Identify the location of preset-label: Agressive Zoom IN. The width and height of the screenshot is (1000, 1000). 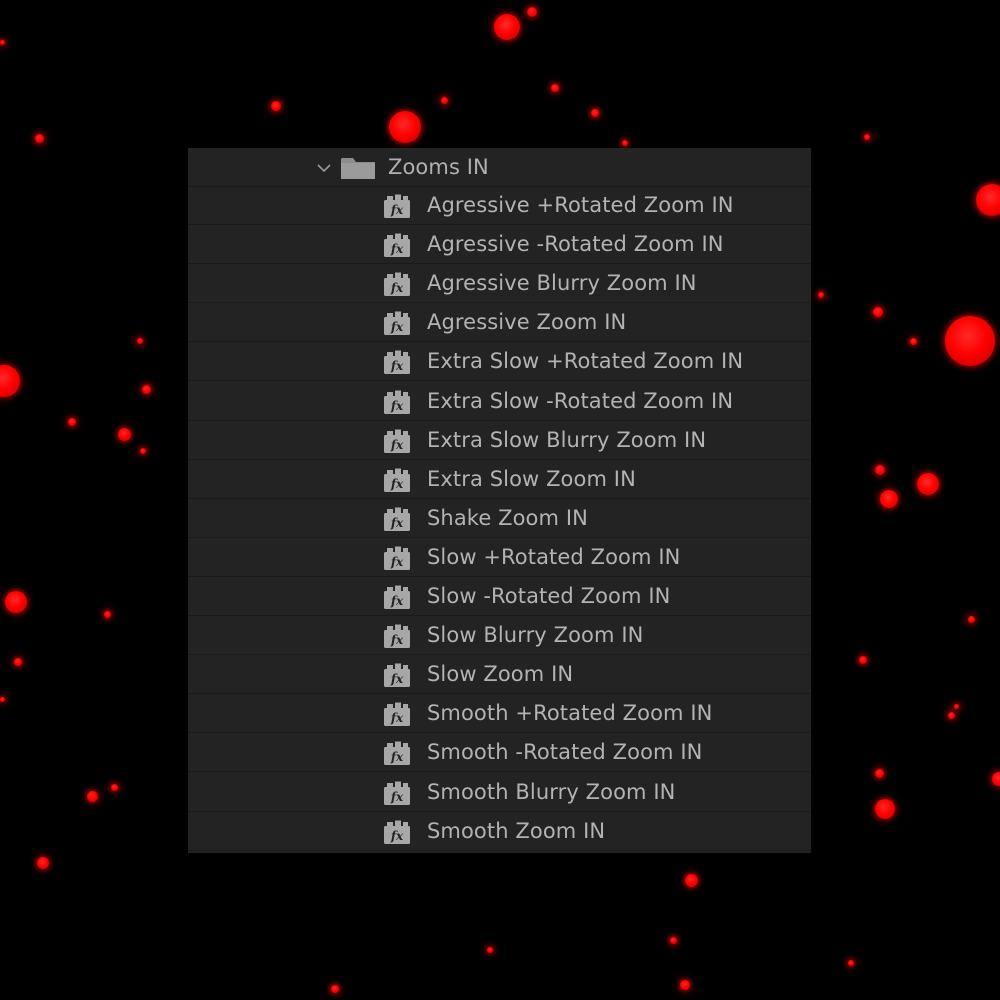
(527, 322).